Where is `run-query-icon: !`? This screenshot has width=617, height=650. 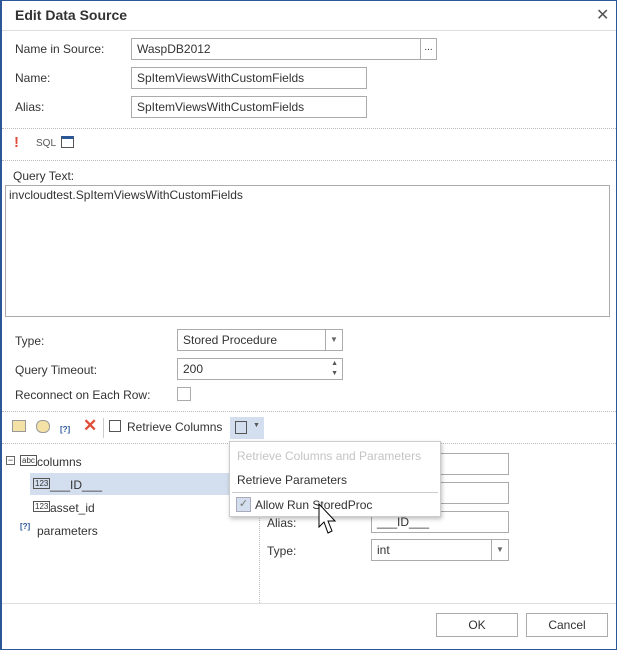 run-query-icon: ! is located at coordinates (16, 142).